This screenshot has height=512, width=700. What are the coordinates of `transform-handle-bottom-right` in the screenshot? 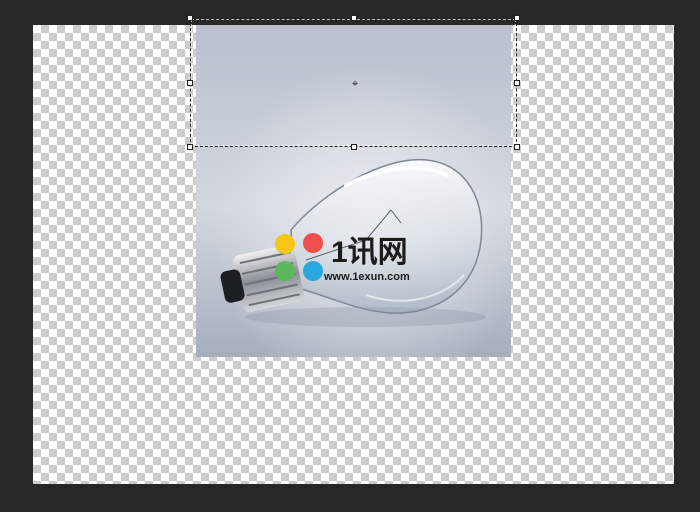 It's located at (517, 147).